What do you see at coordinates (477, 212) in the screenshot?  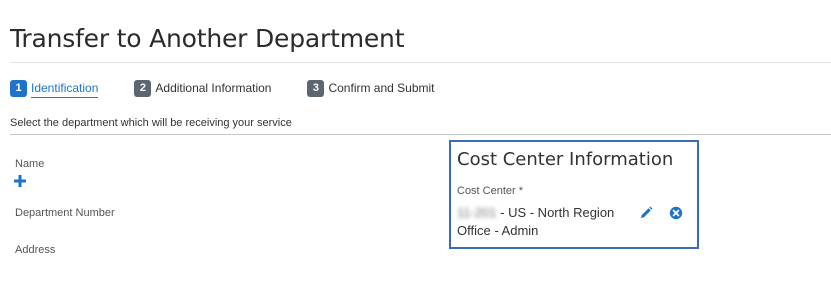 I see `cost-center-code: 11-201` at bounding box center [477, 212].